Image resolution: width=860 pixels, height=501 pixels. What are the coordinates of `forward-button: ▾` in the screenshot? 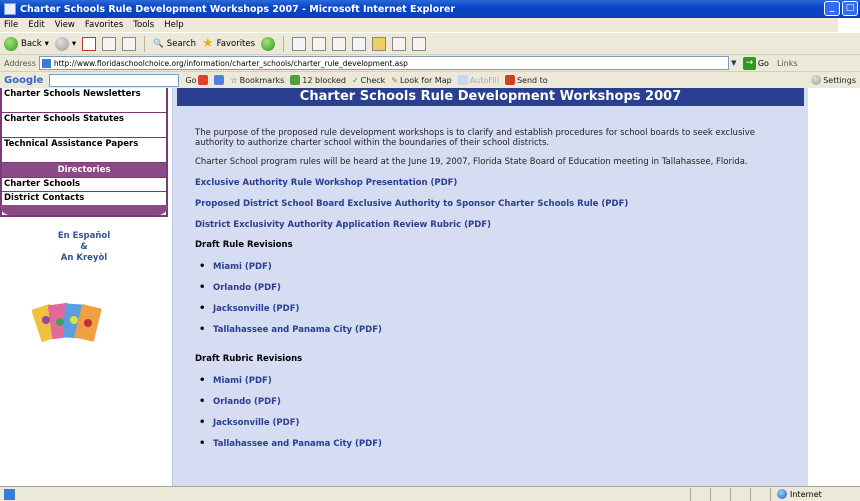 It's located at (65, 43).